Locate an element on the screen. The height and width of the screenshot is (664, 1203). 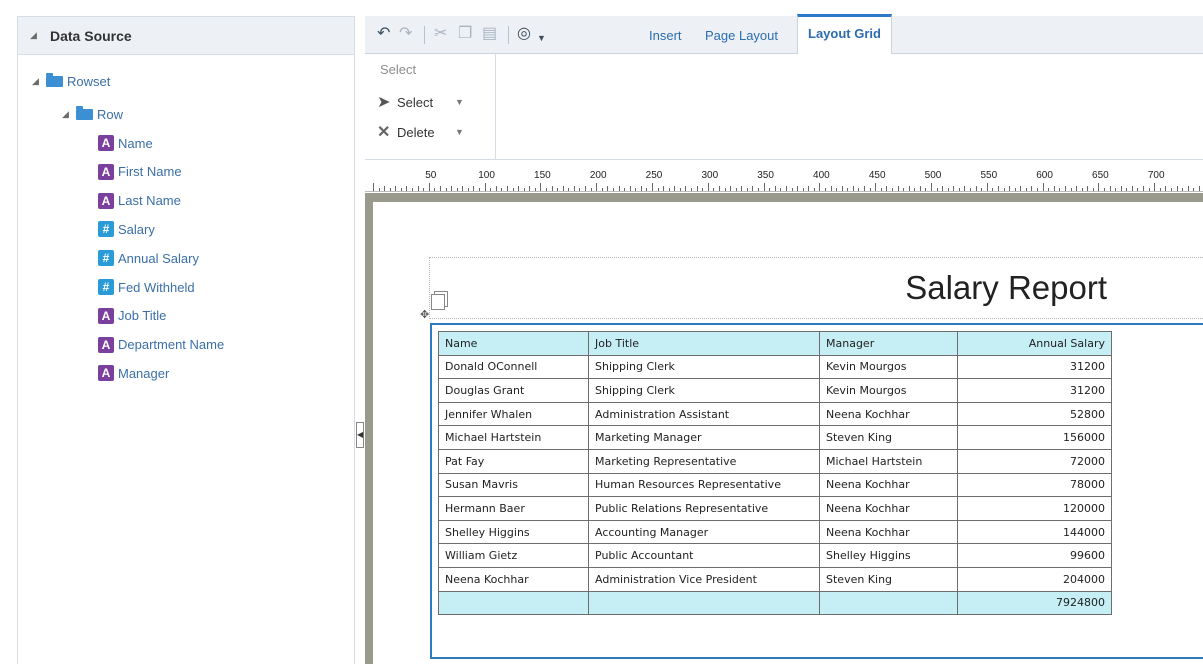
total-cell: 7924800 is located at coordinates (1034, 603).